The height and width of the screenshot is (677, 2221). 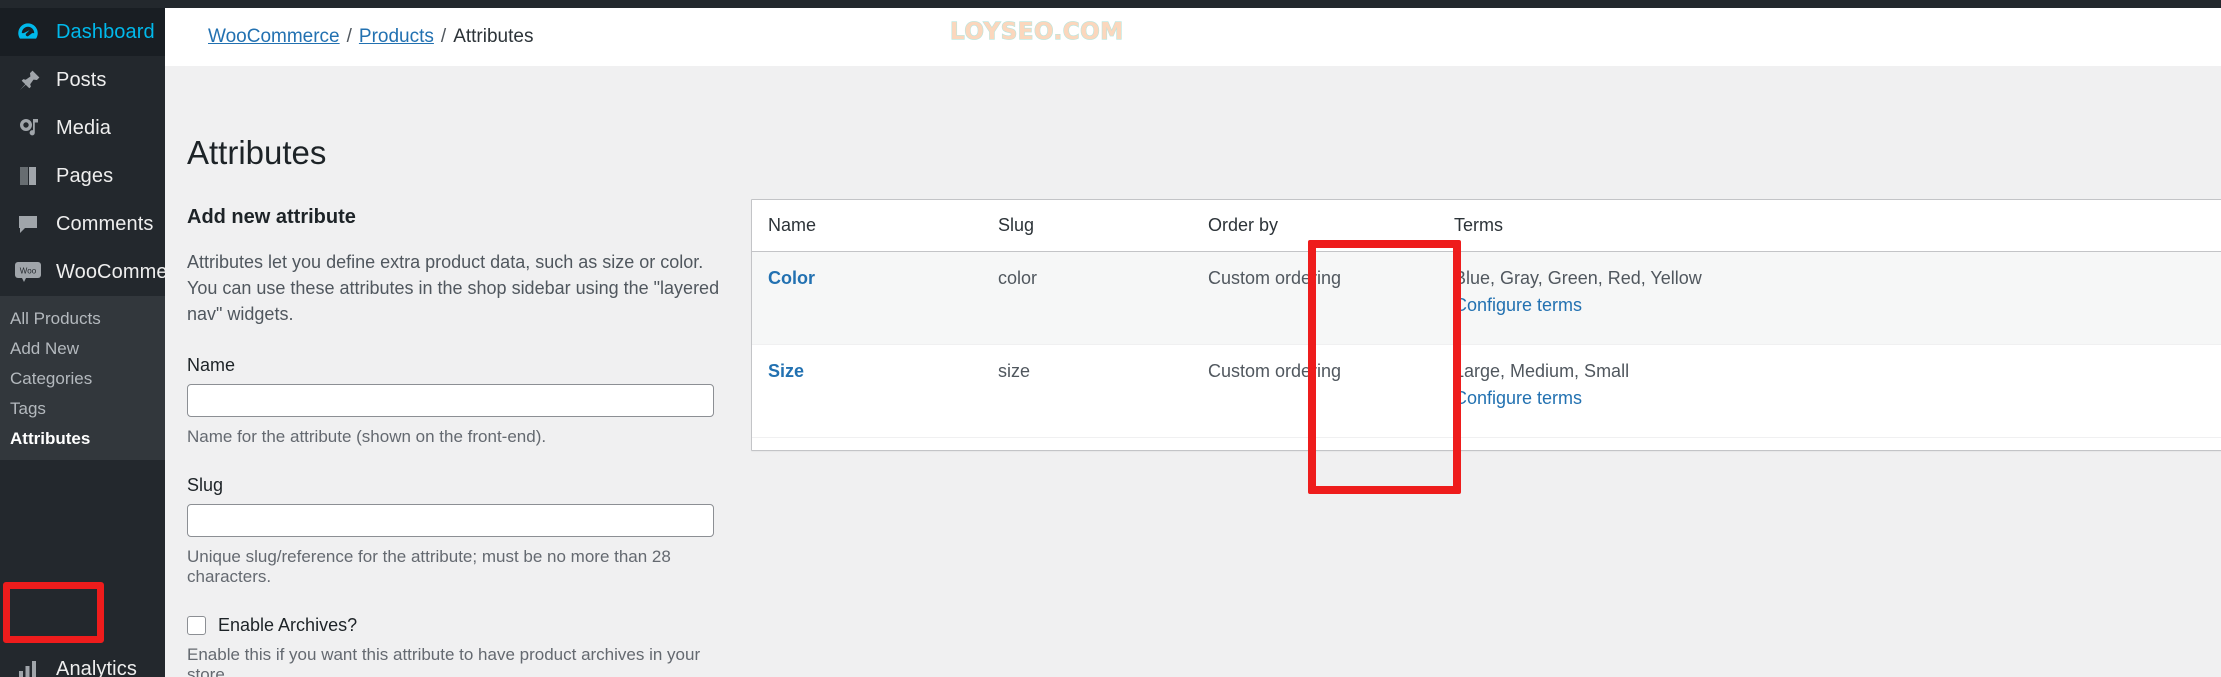 What do you see at coordinates (28, 666) in the screenshot?
I see `bar-chart-icon` at bounding box center [28, 666].